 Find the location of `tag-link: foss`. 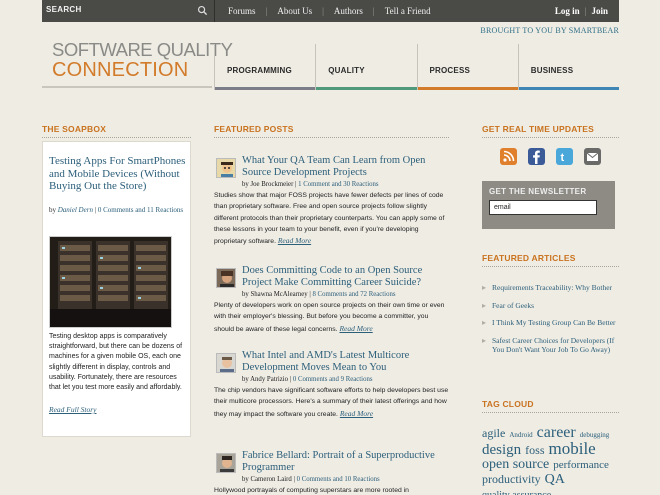

tag-link: foss is located at coordinates (534, 450).